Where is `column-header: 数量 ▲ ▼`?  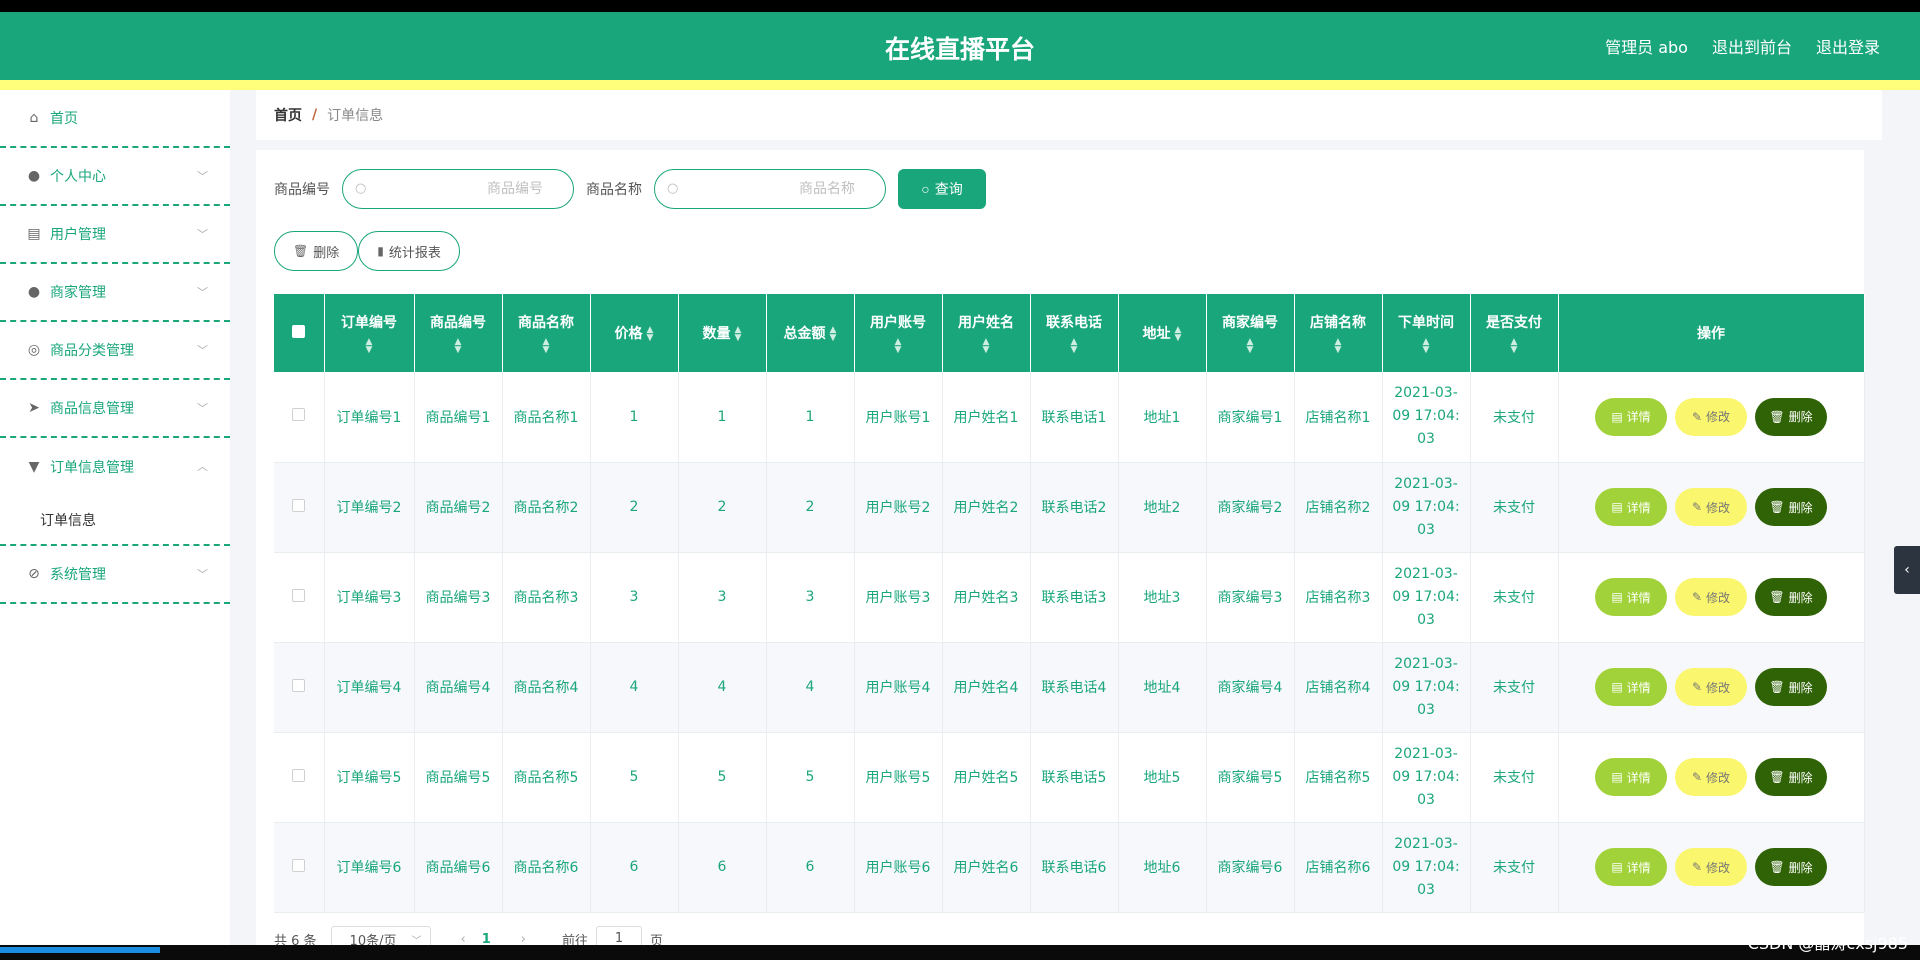 column-header: 数量 ▲ ▼ is located at coordinates (722, 333).